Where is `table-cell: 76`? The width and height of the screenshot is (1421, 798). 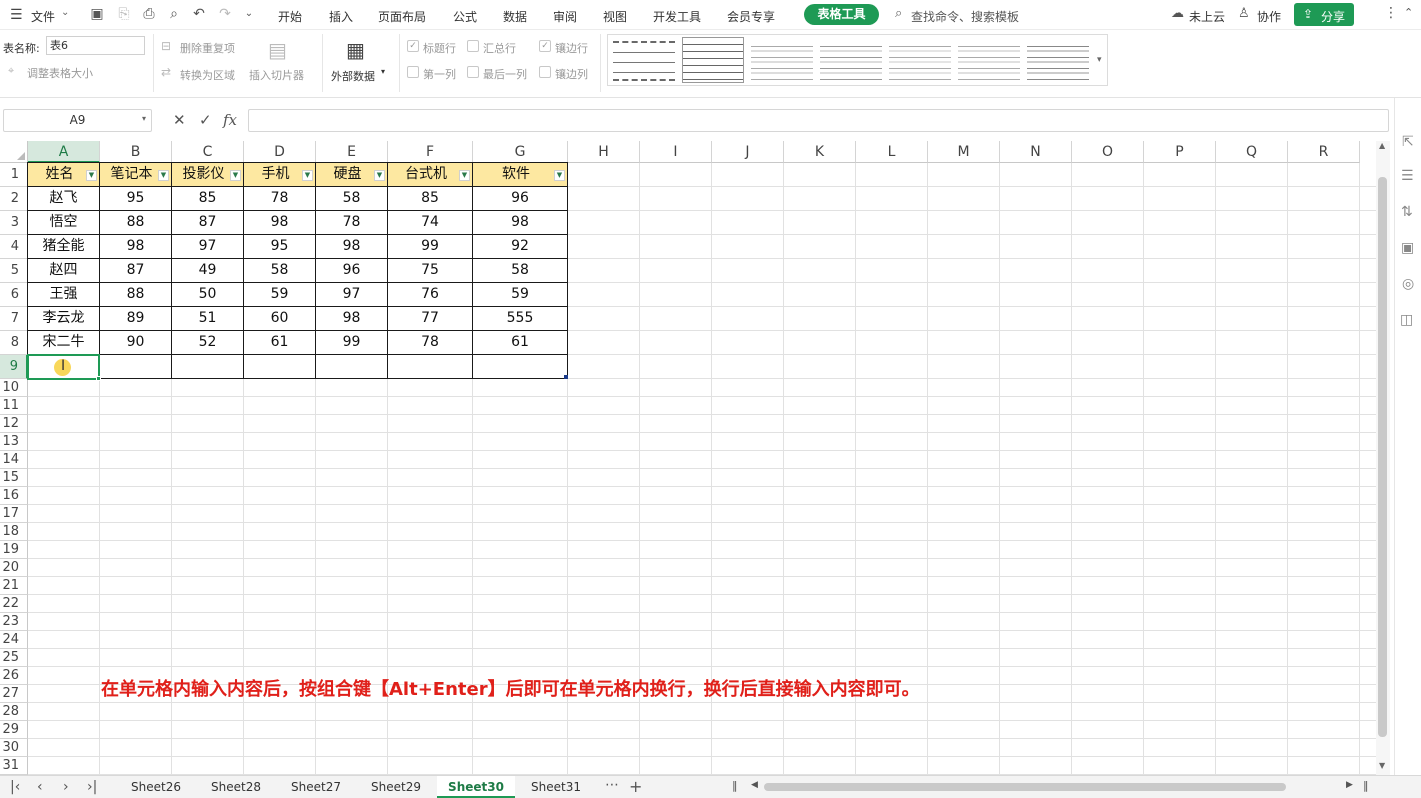 table-cell: 76 is located at coordinates (430, 295).